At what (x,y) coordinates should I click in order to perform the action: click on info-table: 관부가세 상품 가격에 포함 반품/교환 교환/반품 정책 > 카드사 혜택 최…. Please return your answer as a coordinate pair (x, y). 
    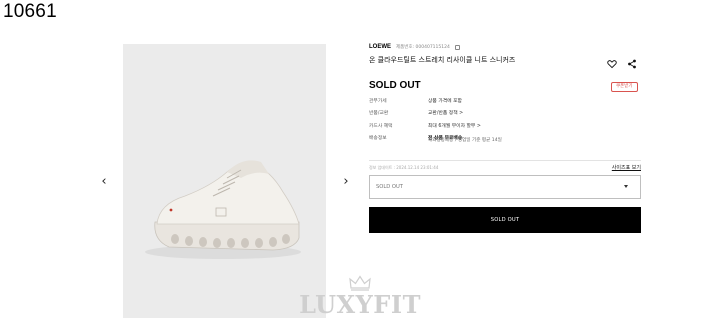
    Looking at the image, I should click on (505, 119).